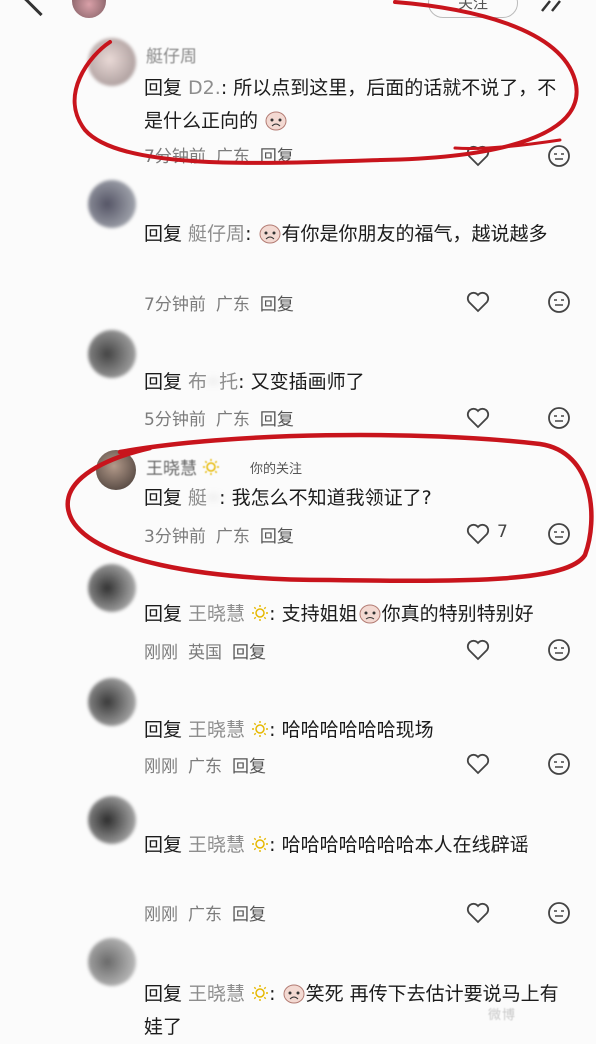  What do you see at coordinates (228, 382) in the screenshot?
I see `mention-link-end: 托` at bounding box center [228, 382].